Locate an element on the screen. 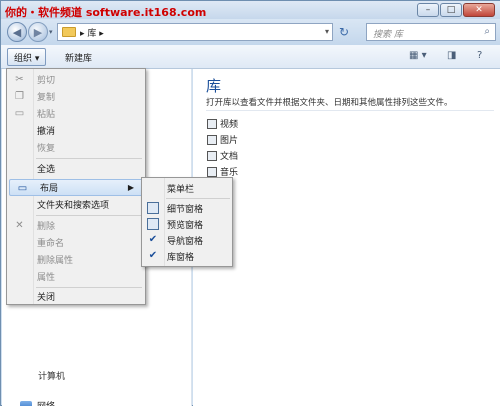 This screenshot has width=500, height=406. history-dropdown-icon: ▾ is located at coordinates (51, 32).